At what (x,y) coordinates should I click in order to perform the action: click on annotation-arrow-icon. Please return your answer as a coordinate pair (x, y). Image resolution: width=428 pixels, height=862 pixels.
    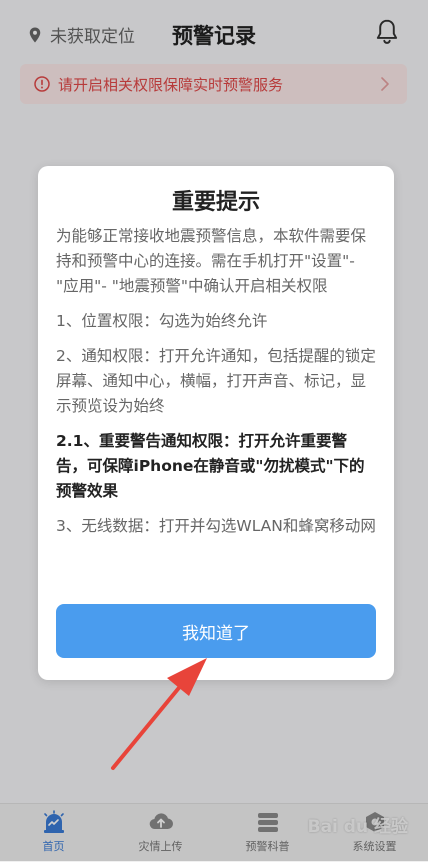
    Looking at the image, I should click on (159, 714).